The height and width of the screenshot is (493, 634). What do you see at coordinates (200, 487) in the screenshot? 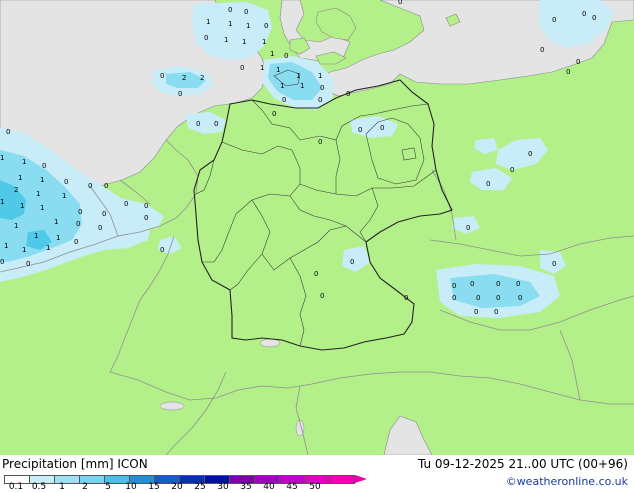
I see `scale-tick-label: 25` at bounding box center [200, 487].